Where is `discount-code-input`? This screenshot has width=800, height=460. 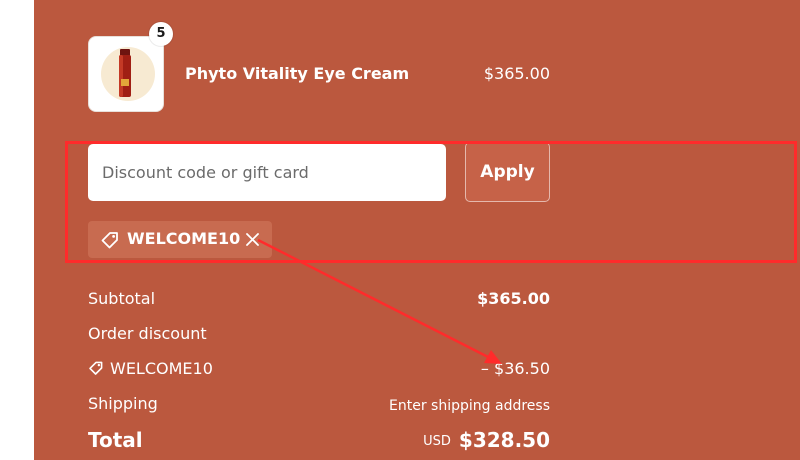
discount-code-input is located at coordinates (267, 172).